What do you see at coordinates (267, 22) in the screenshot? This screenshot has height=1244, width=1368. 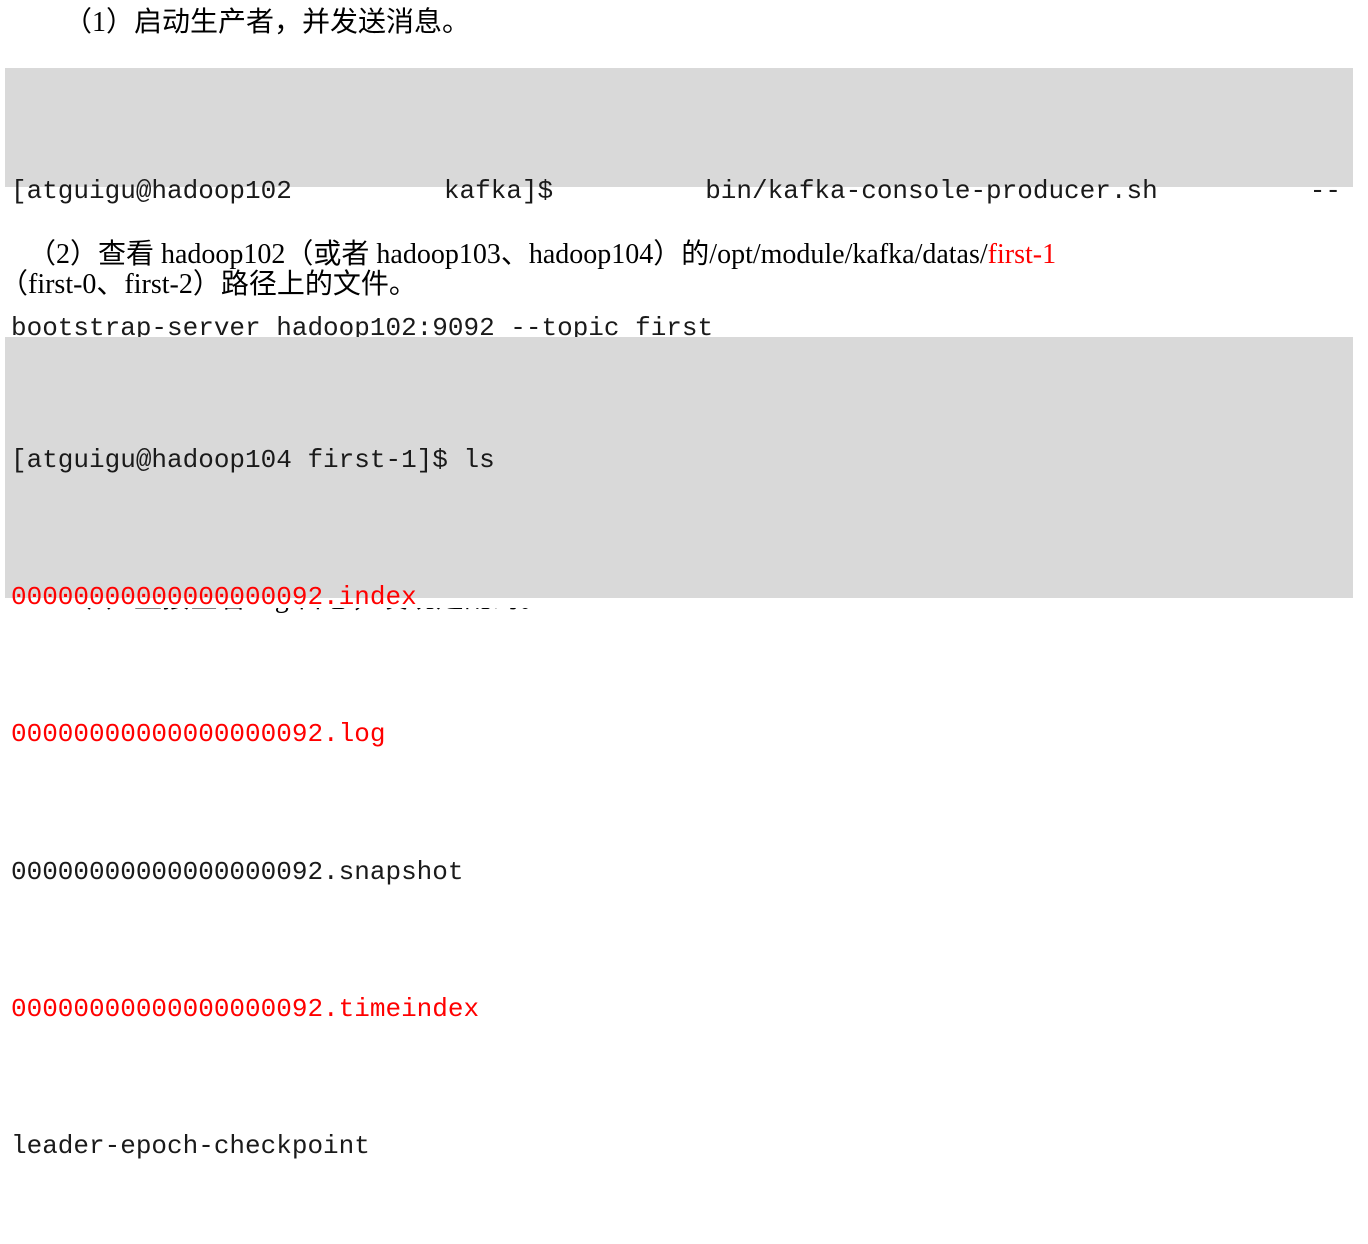 I see `step-1-heading: （1）启动生产者，并发送消息。` at bounding box center [267, 22].